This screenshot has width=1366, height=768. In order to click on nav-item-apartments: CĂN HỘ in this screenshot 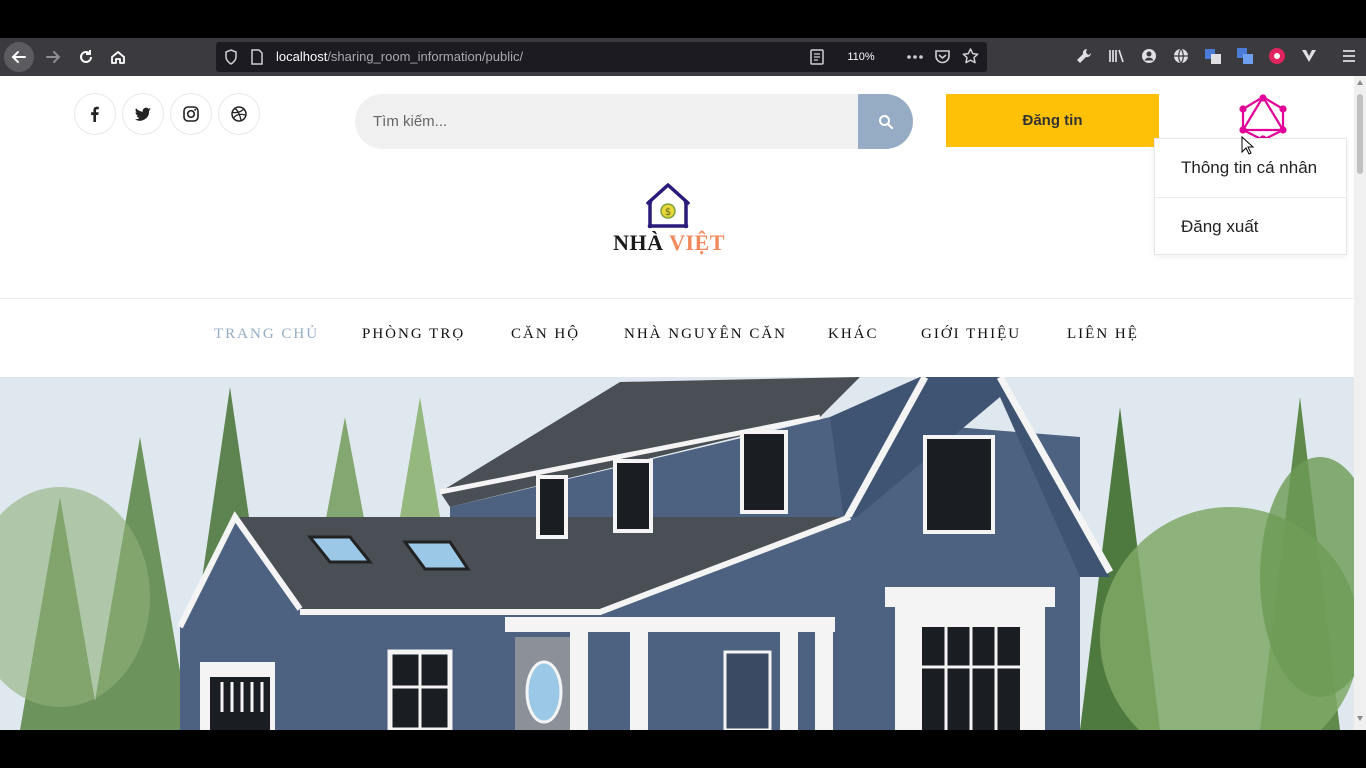, I will do `click(545, 334)`.